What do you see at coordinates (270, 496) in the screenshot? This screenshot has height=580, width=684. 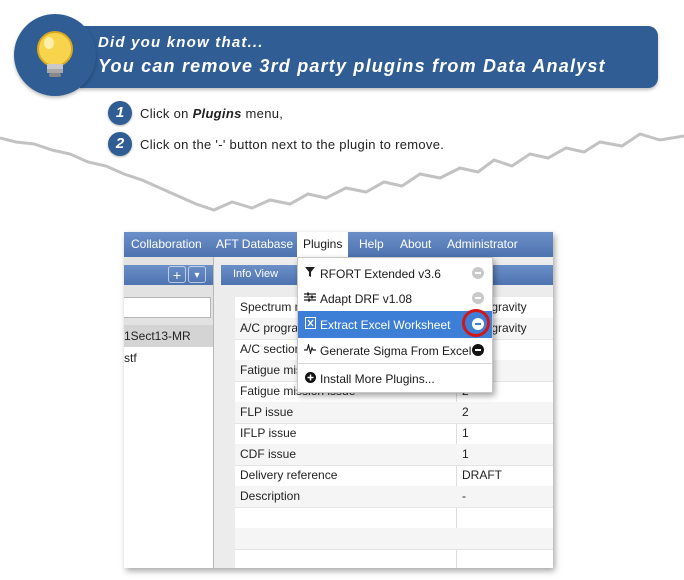 I see `row-key: Description` at bounding box center [270, 496].